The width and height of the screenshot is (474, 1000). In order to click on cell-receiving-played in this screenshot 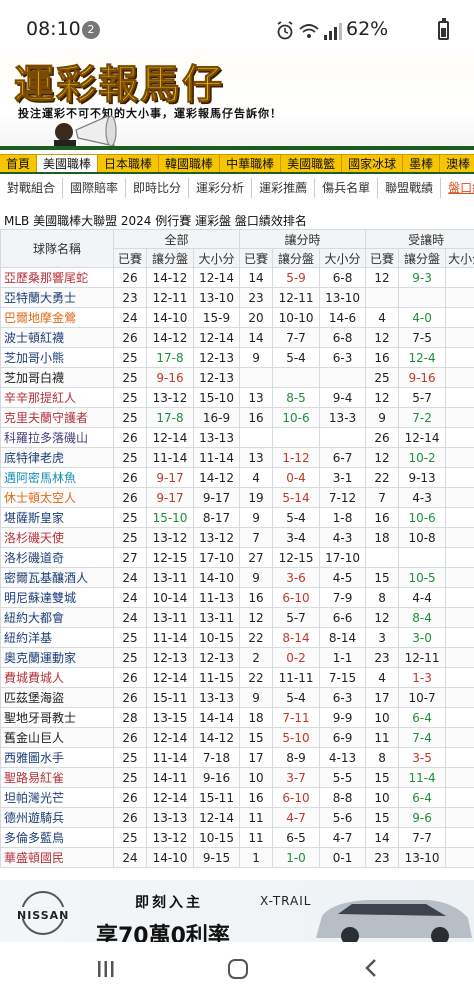, I will do `click(382, 297)`.